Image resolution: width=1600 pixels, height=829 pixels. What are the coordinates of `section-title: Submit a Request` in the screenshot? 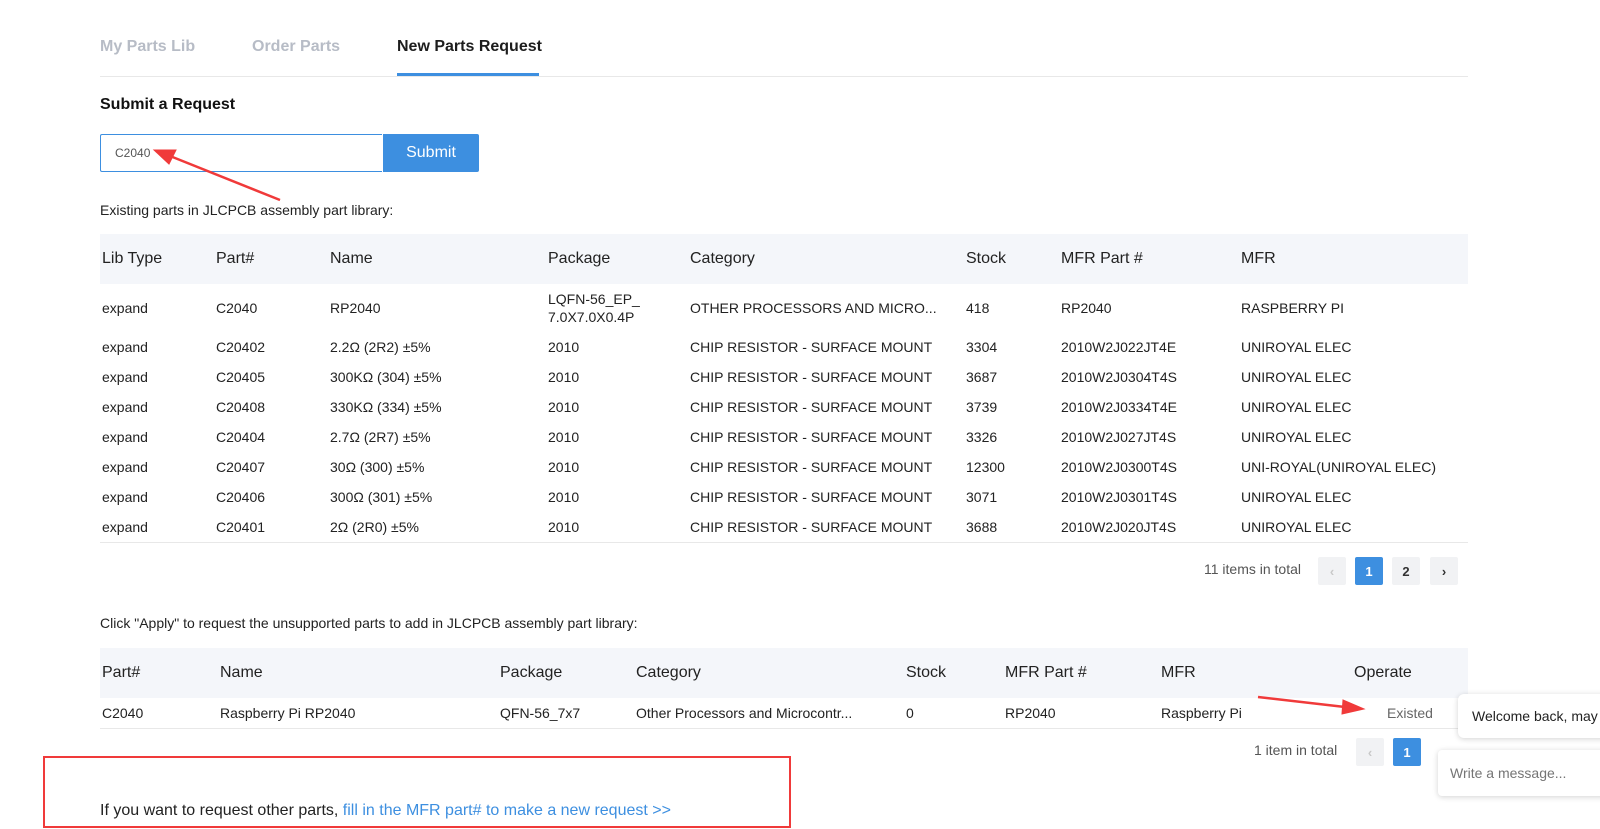 It's located at (168, 104).